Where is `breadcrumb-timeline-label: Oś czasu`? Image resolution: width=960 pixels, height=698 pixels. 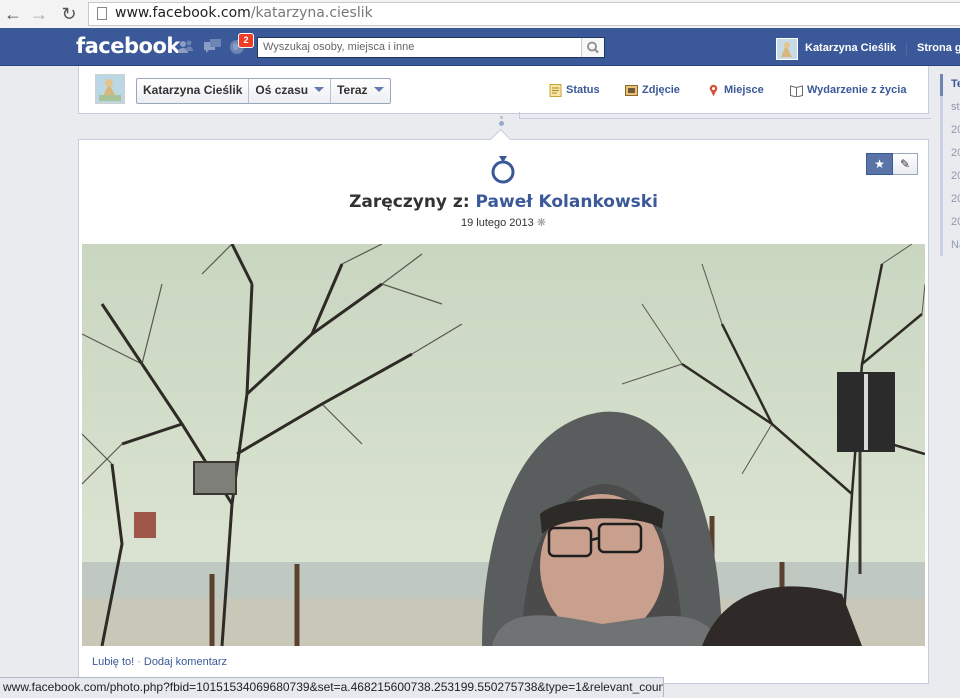 breadcrumb-timeline-label: Oś czasu is located at coordinates (282, 90).